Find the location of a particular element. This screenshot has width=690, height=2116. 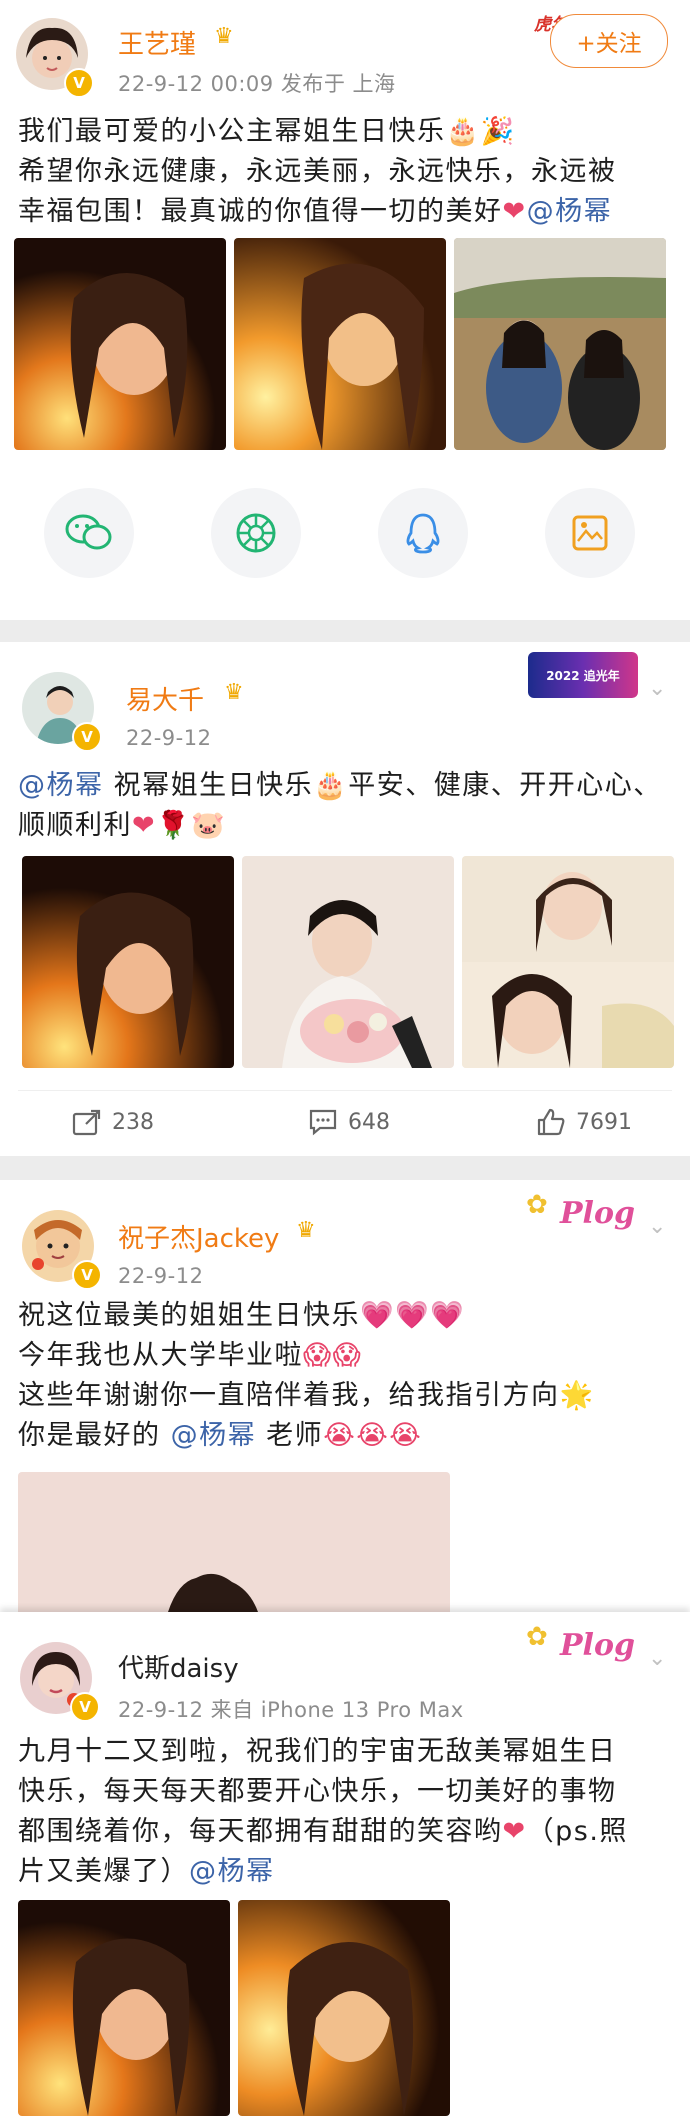

post-text: @杨幂 祝幂姐生日快乐🎂平安、健康、开开心心、 顺顺利利❤🌹🐷 is located at coordinates (340, 805).